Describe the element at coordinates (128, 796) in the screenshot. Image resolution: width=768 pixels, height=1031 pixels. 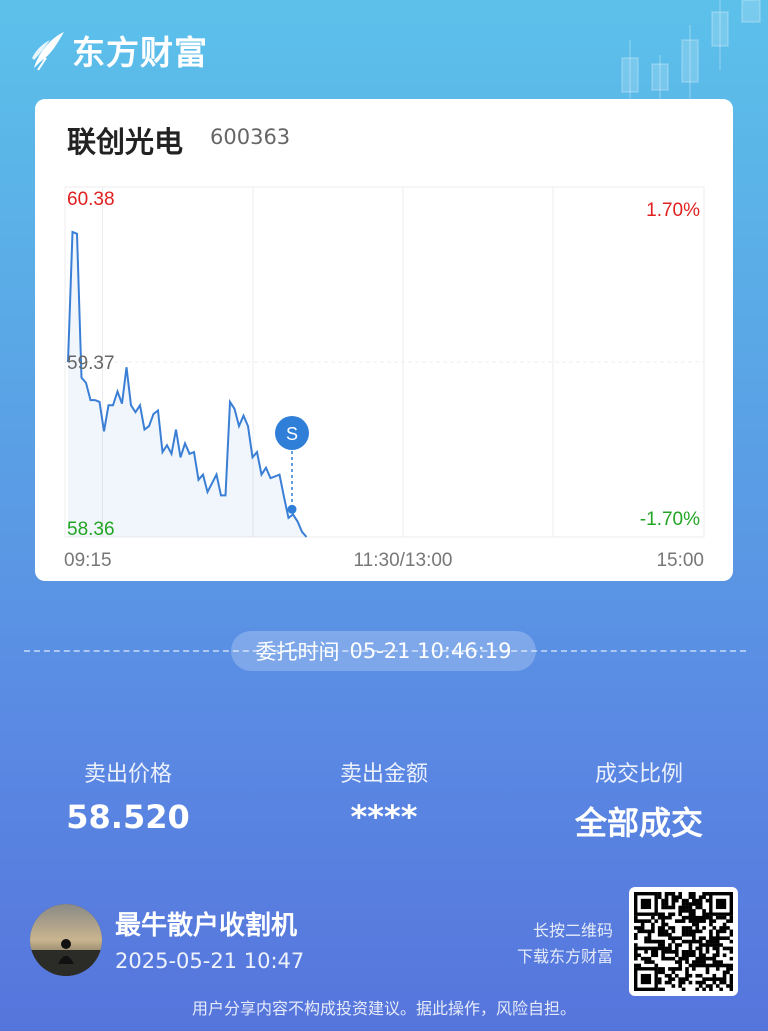
I see `sell-price-stat: 卖出价格 58.520` at that location.